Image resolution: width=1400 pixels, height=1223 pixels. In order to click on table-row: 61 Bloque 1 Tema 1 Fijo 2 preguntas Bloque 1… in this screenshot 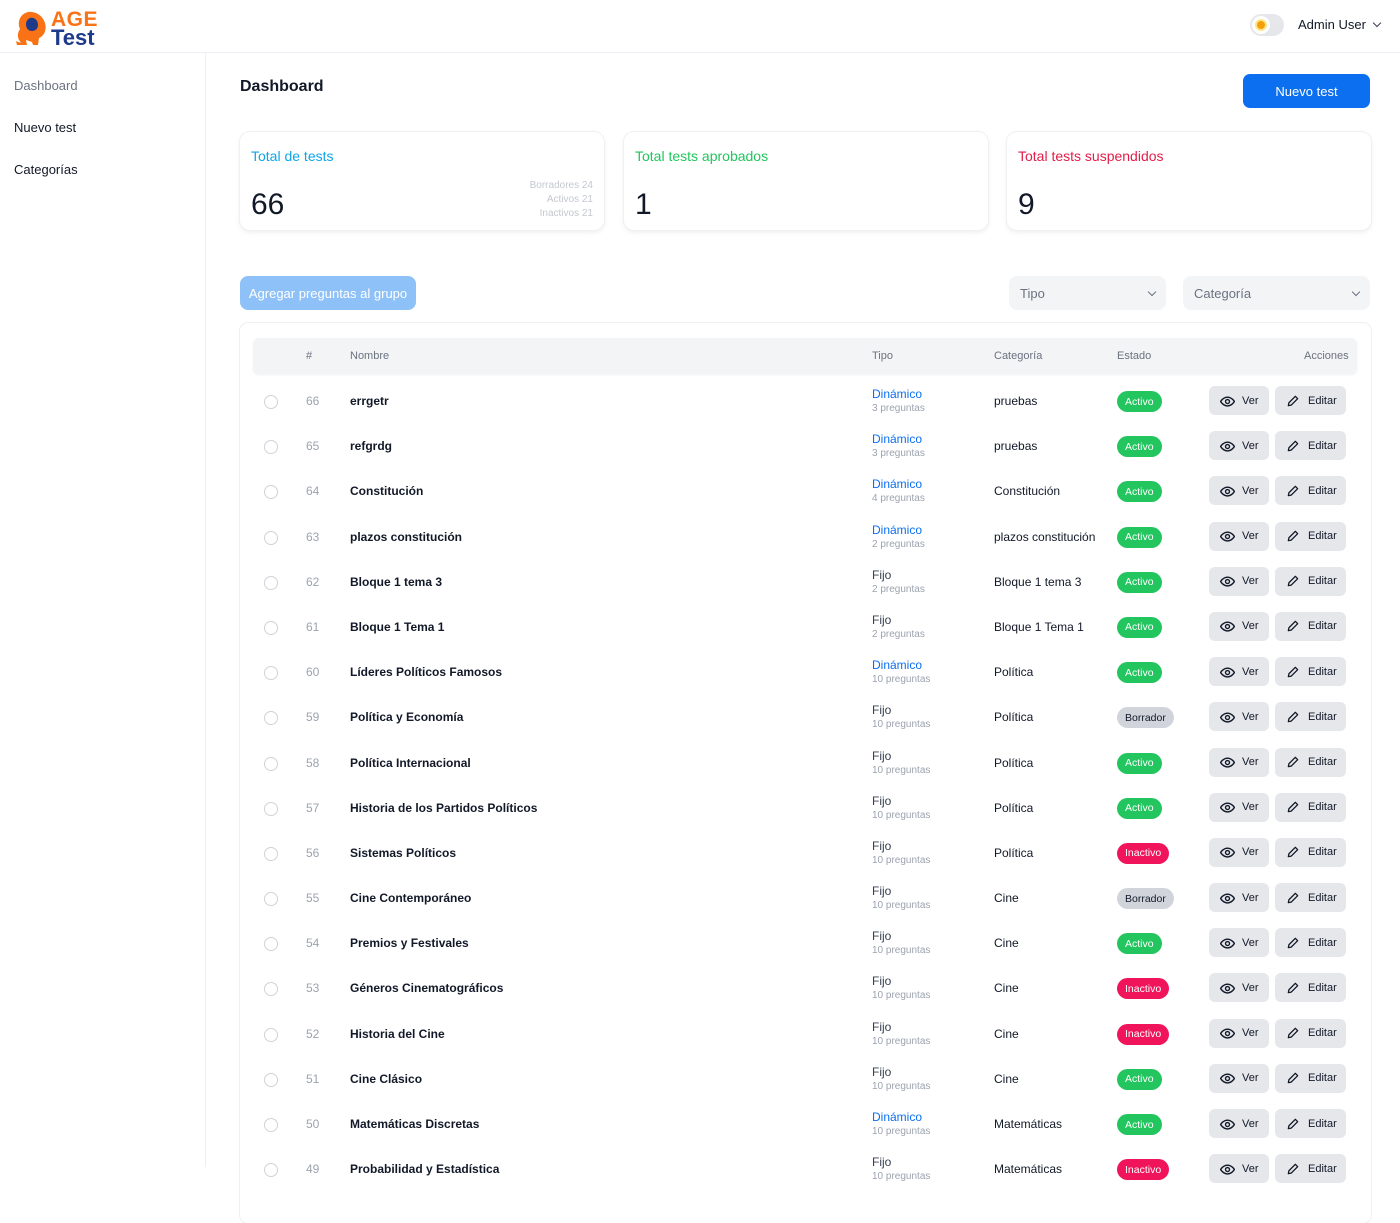, I will do `click(805, 627)`.